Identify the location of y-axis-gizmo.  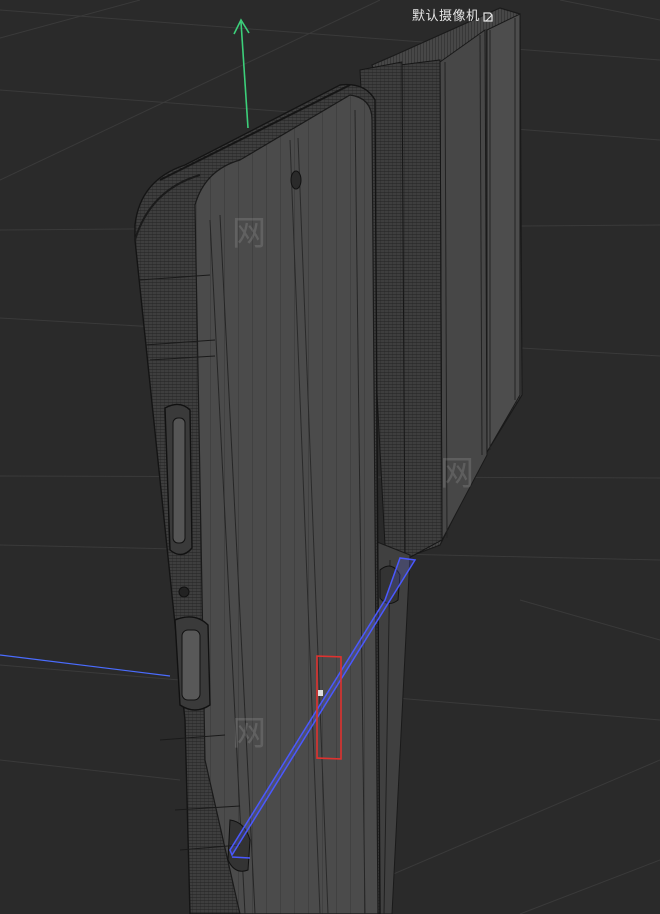
(241, 73).